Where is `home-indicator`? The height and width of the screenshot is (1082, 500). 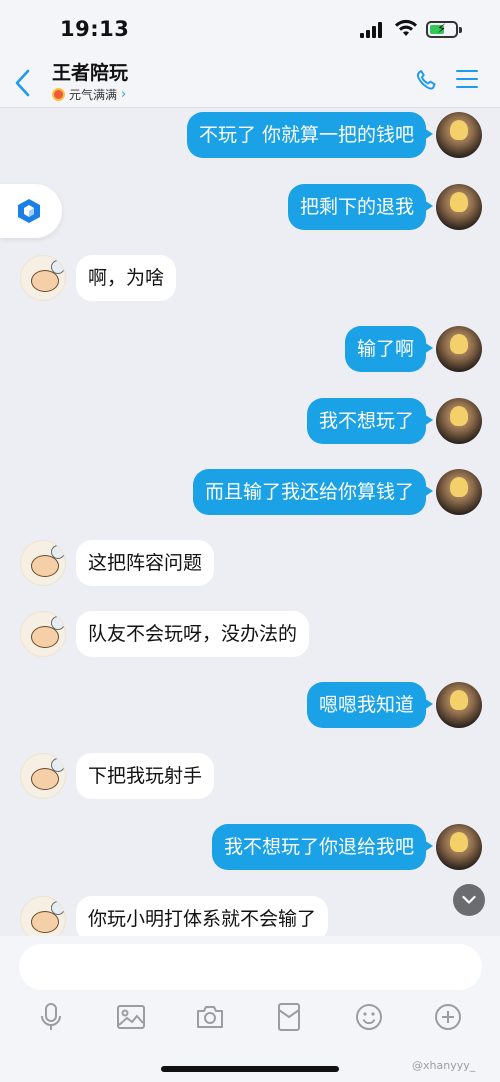 home-indicator is located at coordinates (250, 1069).